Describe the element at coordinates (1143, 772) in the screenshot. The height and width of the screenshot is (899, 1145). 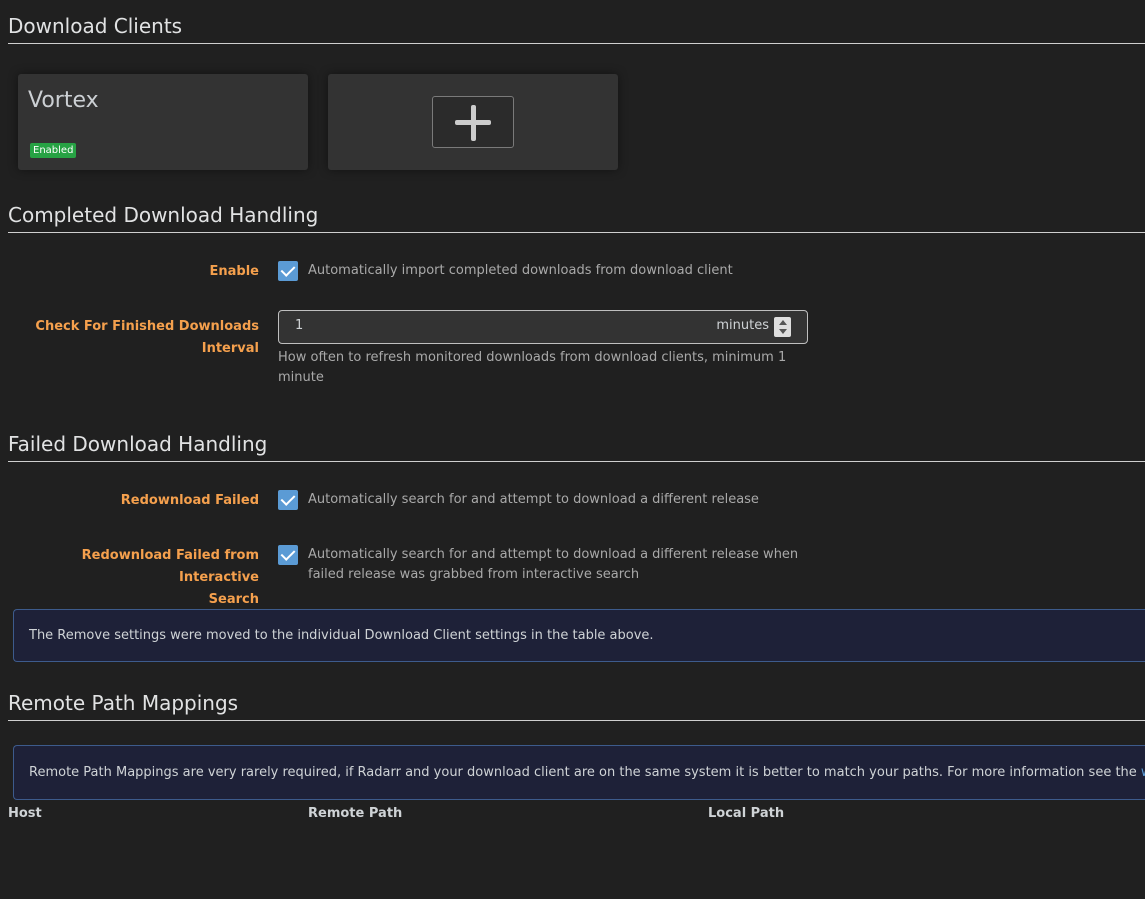
I see `wiki-link: wiki` at that location.